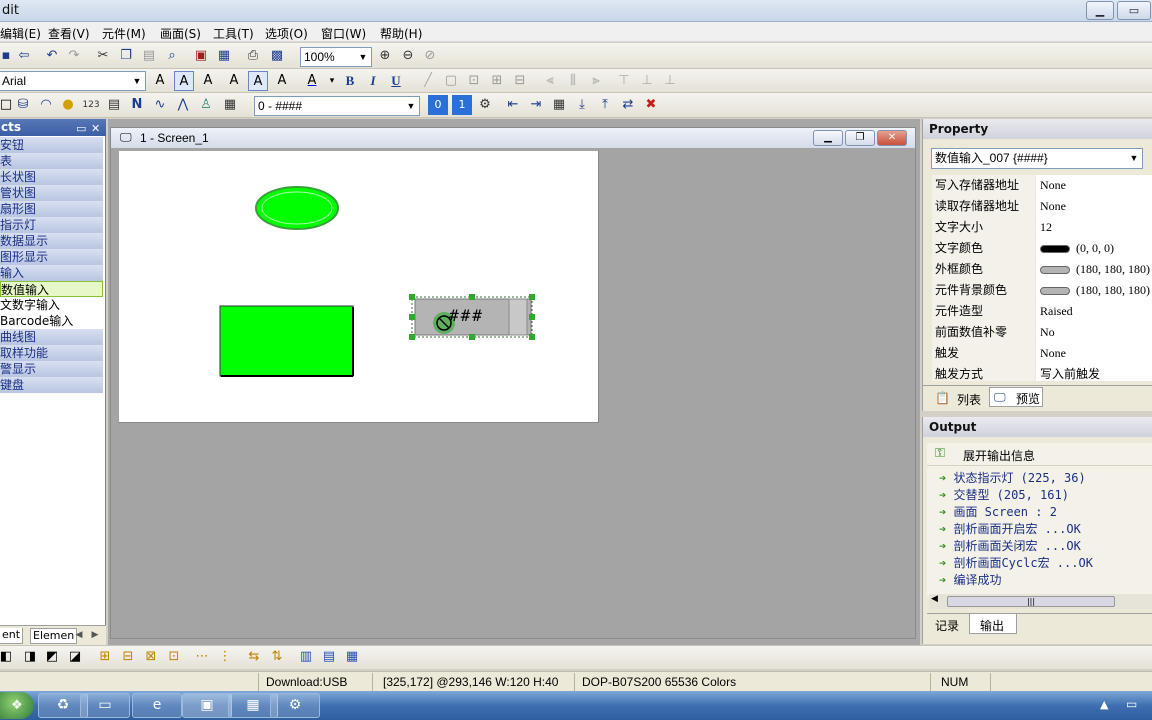  Describe the element at coordinates (934, 599) in the screenshot. I see `scroll-left-icon: ◀` at that location.